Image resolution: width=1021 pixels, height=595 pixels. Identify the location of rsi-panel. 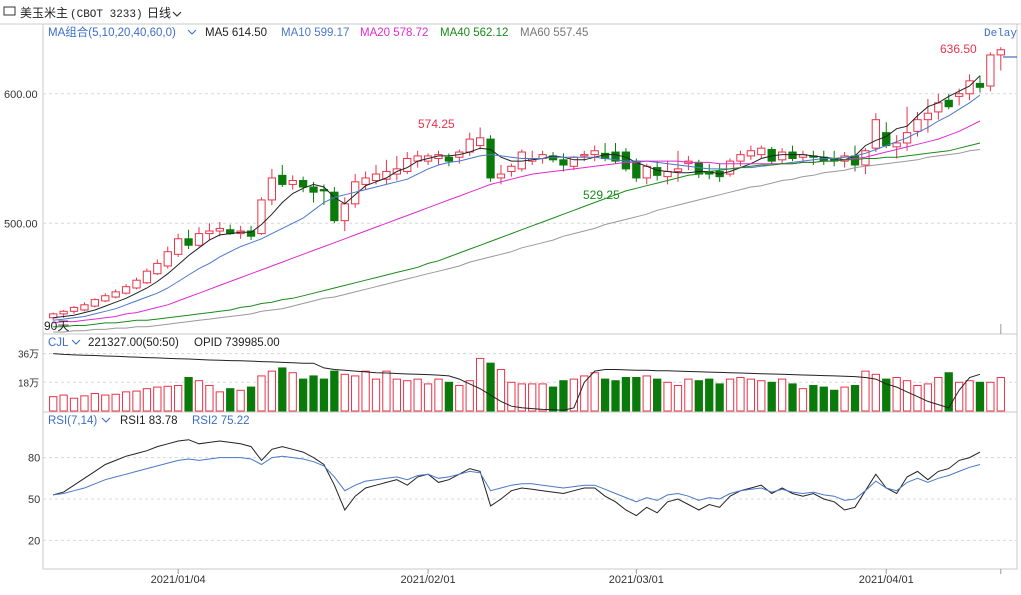
(517, 478).